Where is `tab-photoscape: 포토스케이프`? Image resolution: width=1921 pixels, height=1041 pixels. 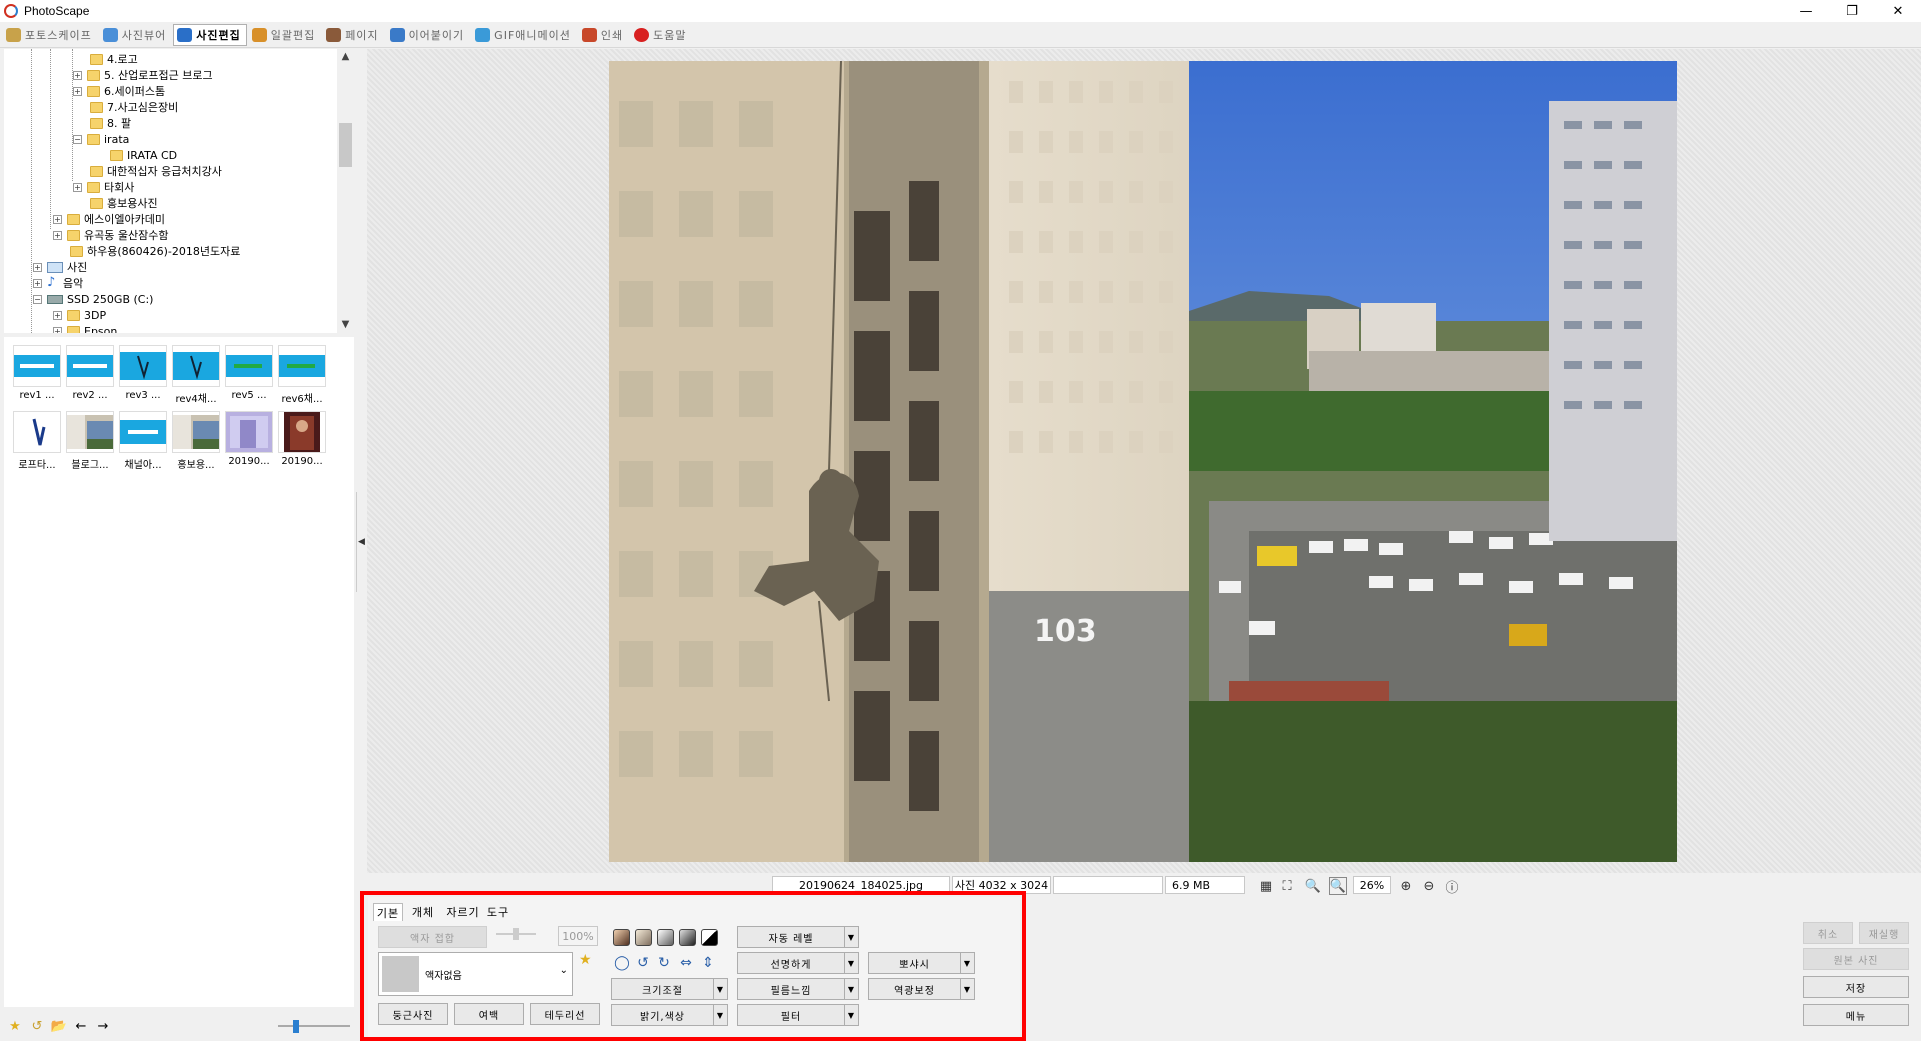 tab-photoscape: 포토스케이프 is located at coordinates (50, 35).